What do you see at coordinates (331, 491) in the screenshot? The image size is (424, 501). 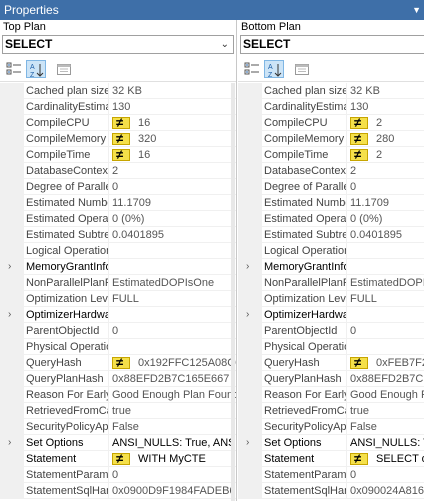 I see `property-row: StatementSqlHandle 0x090024A8160` at bounding box center [331, 491].